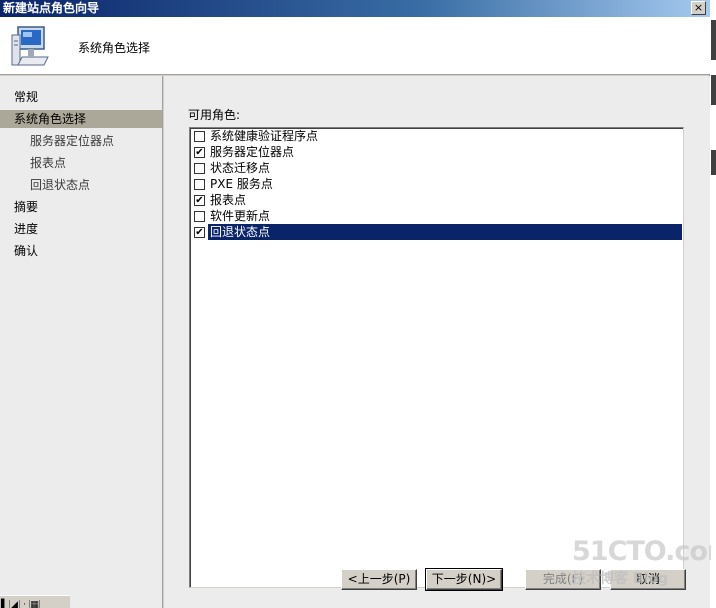 The height and width of the screenshot is (608, 716). Describe the element at coordinates (81, 119) in the screenshot. I see `nav-step-system-role: 系统角色选择` at that location.